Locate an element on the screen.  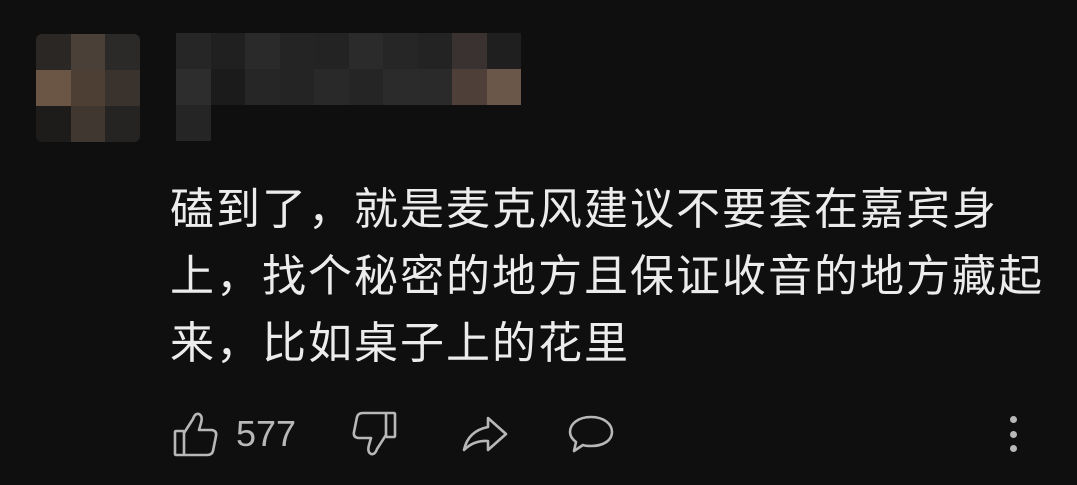
more-vertical-icon is located at coordinates (1013, 434).